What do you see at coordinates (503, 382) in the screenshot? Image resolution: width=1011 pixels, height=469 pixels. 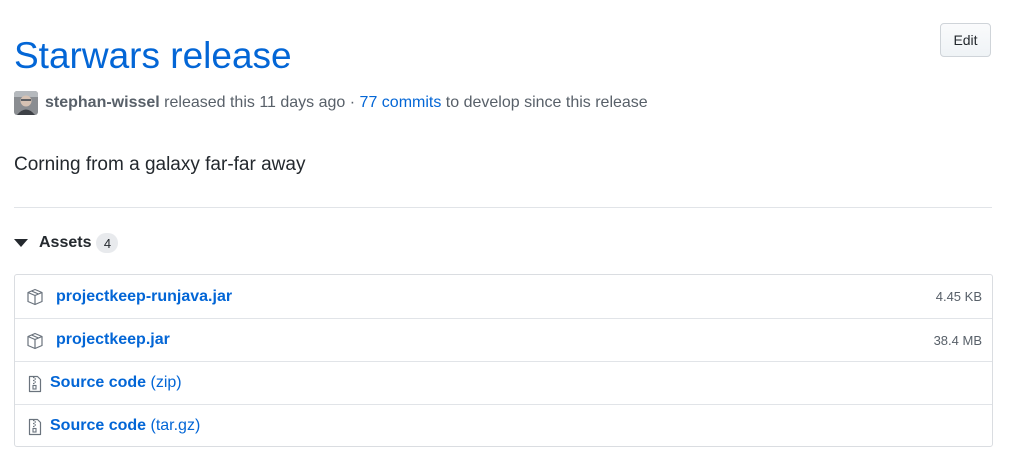 I see `asset-row: Source code (zip)` at bounding box center [503, 382].